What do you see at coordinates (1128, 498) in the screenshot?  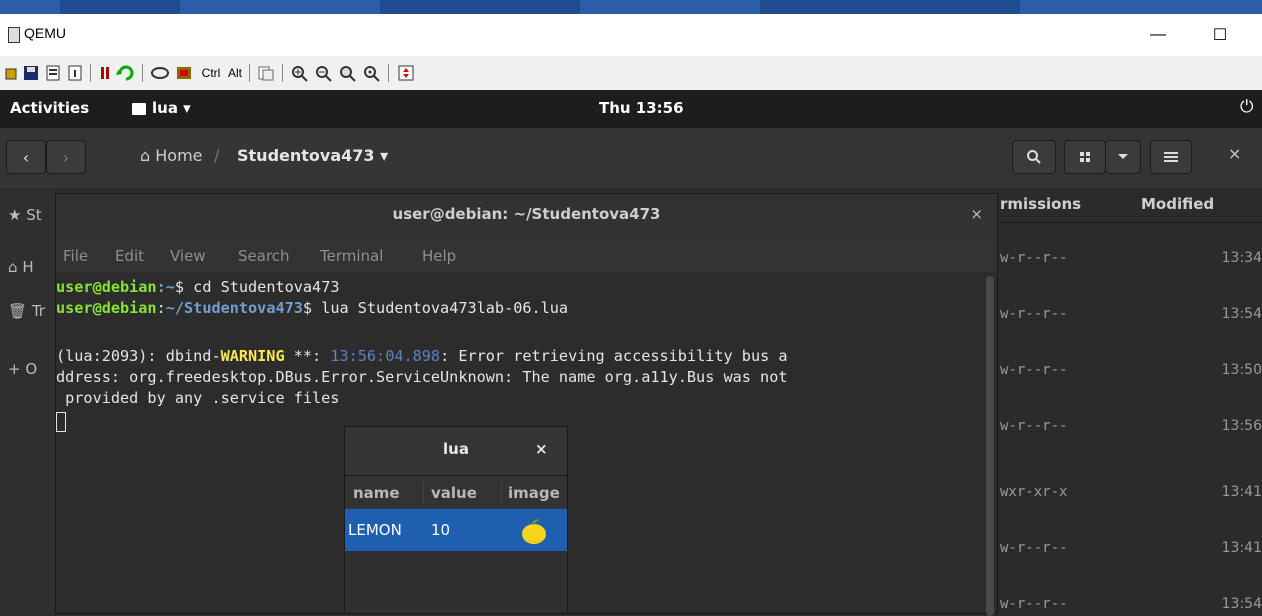 I see `table-row: wxr-xr-x 13:41` at bounding box center [1128, 498].